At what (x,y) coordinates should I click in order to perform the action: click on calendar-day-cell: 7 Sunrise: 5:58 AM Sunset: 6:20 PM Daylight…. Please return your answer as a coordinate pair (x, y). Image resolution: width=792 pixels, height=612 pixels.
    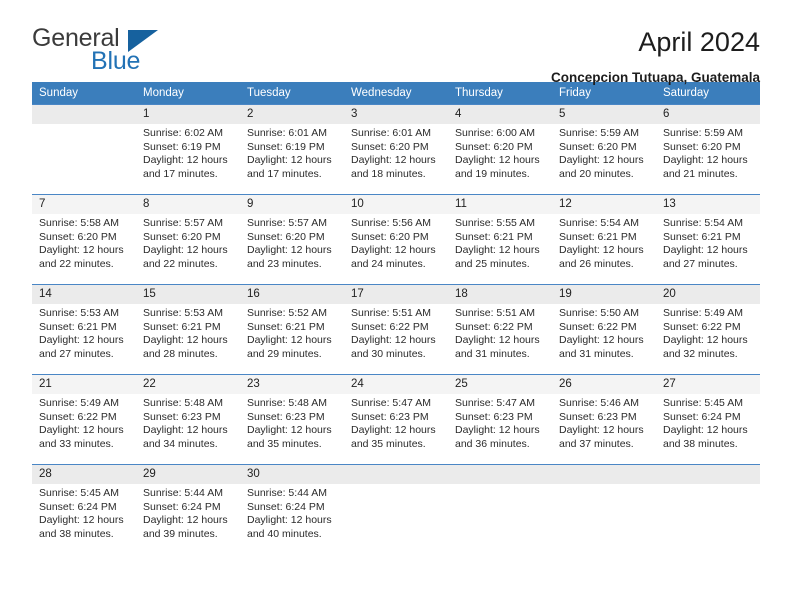
    Looking at the image, I should click on (84, 239).